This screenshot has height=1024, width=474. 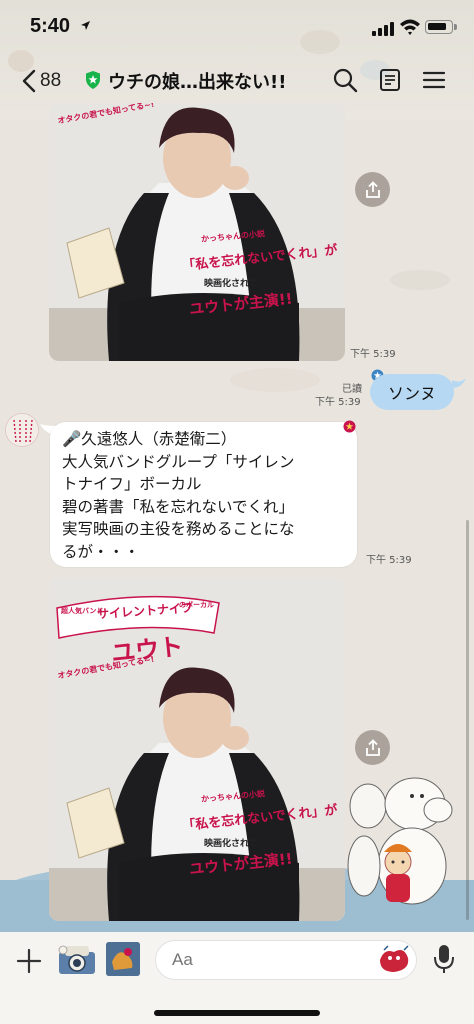 I want to click on banner-suffix: のボーカル, so click(x=196, y=605).